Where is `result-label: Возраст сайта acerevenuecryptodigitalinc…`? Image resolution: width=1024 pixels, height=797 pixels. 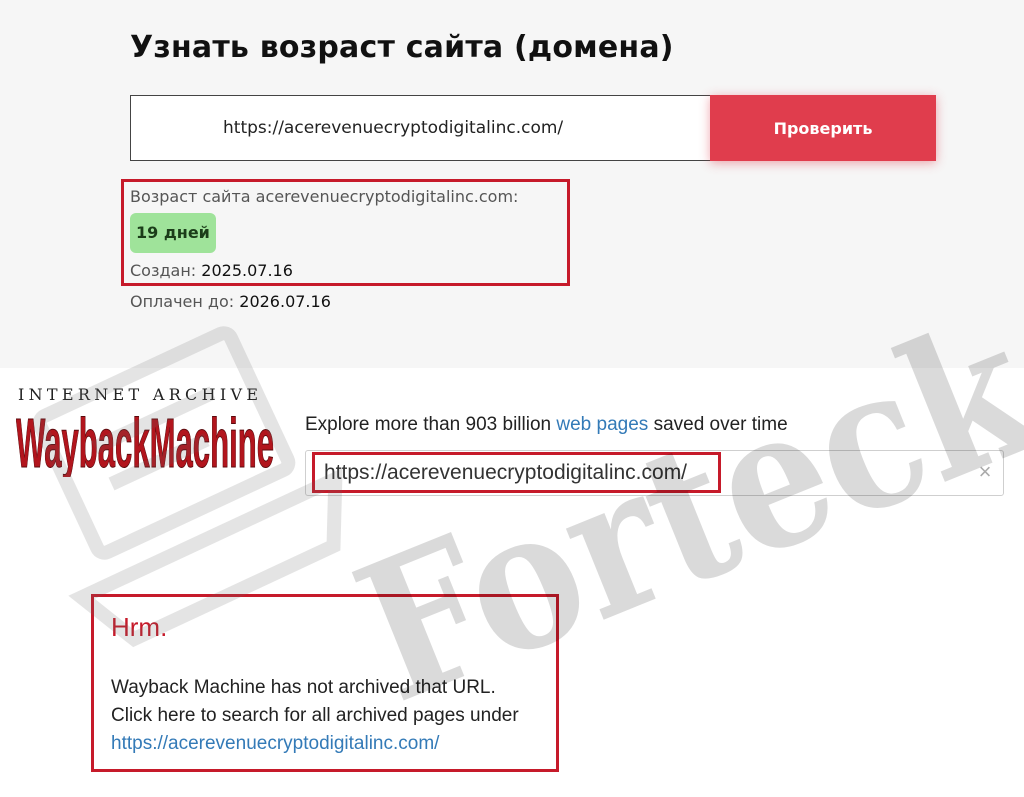 result-label: Возраст сайта acerevenuecryptodigitalinc… is located at coordinates (324, 196).